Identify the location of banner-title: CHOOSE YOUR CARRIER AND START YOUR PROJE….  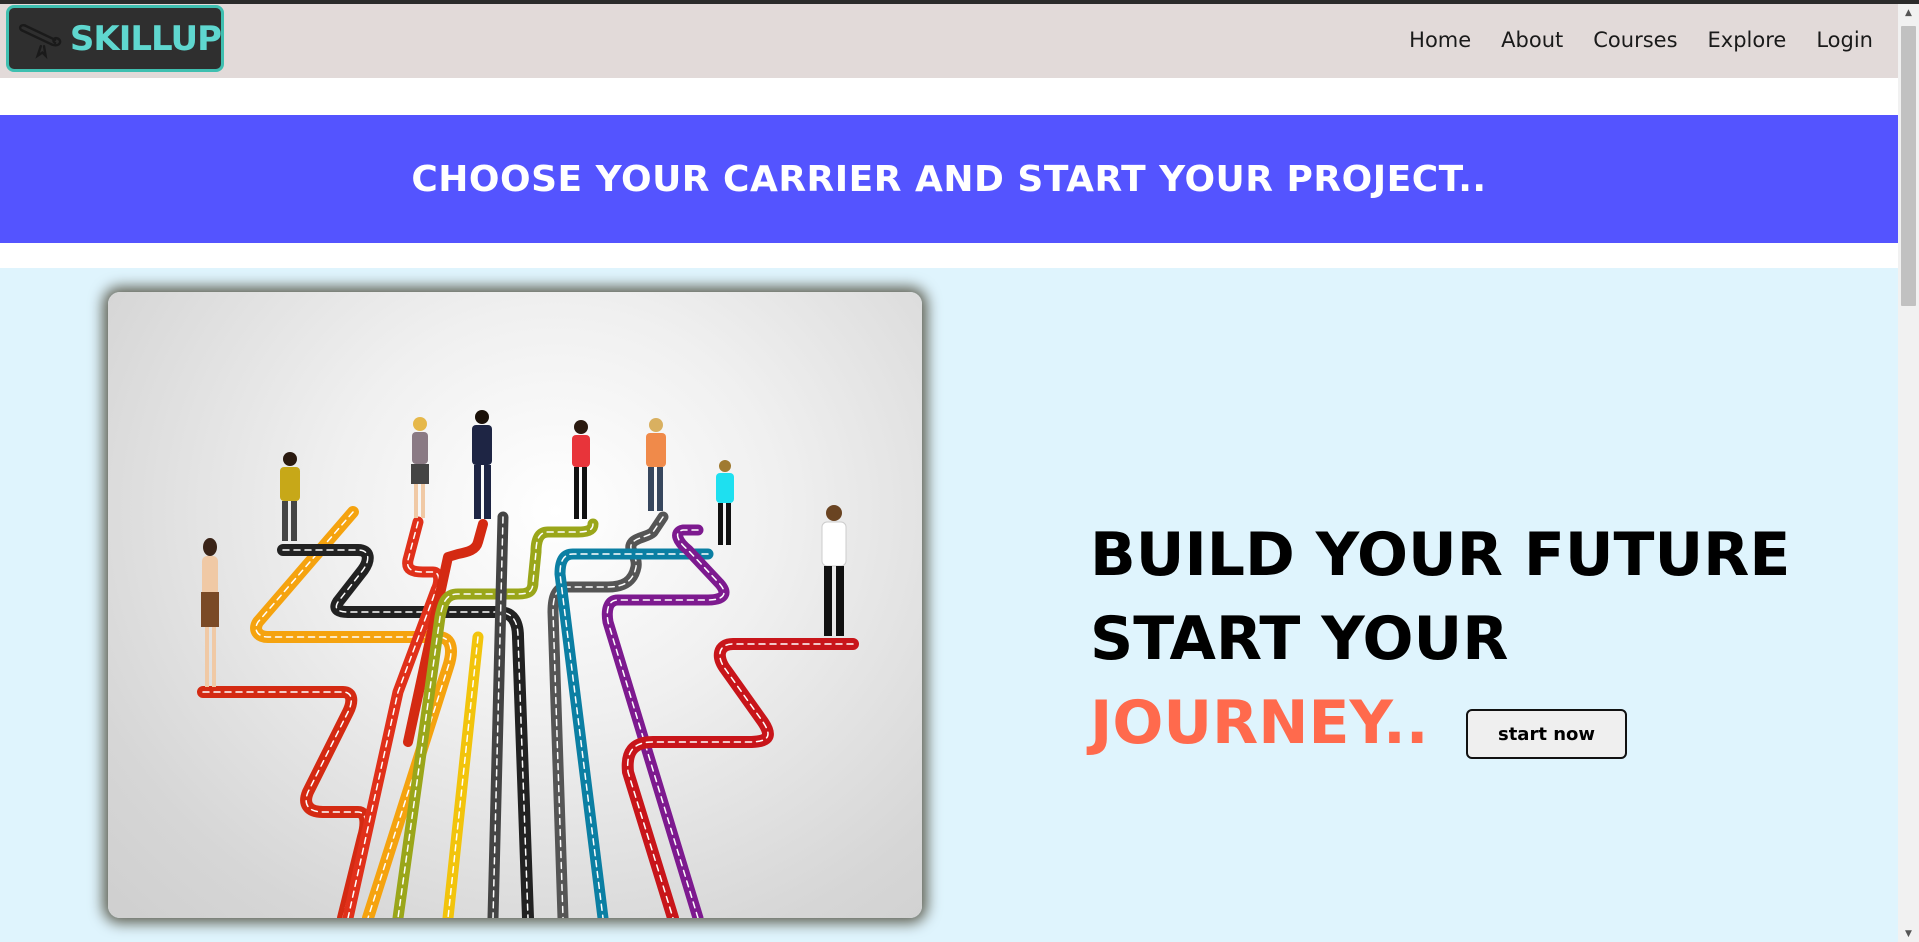
(949, 179).